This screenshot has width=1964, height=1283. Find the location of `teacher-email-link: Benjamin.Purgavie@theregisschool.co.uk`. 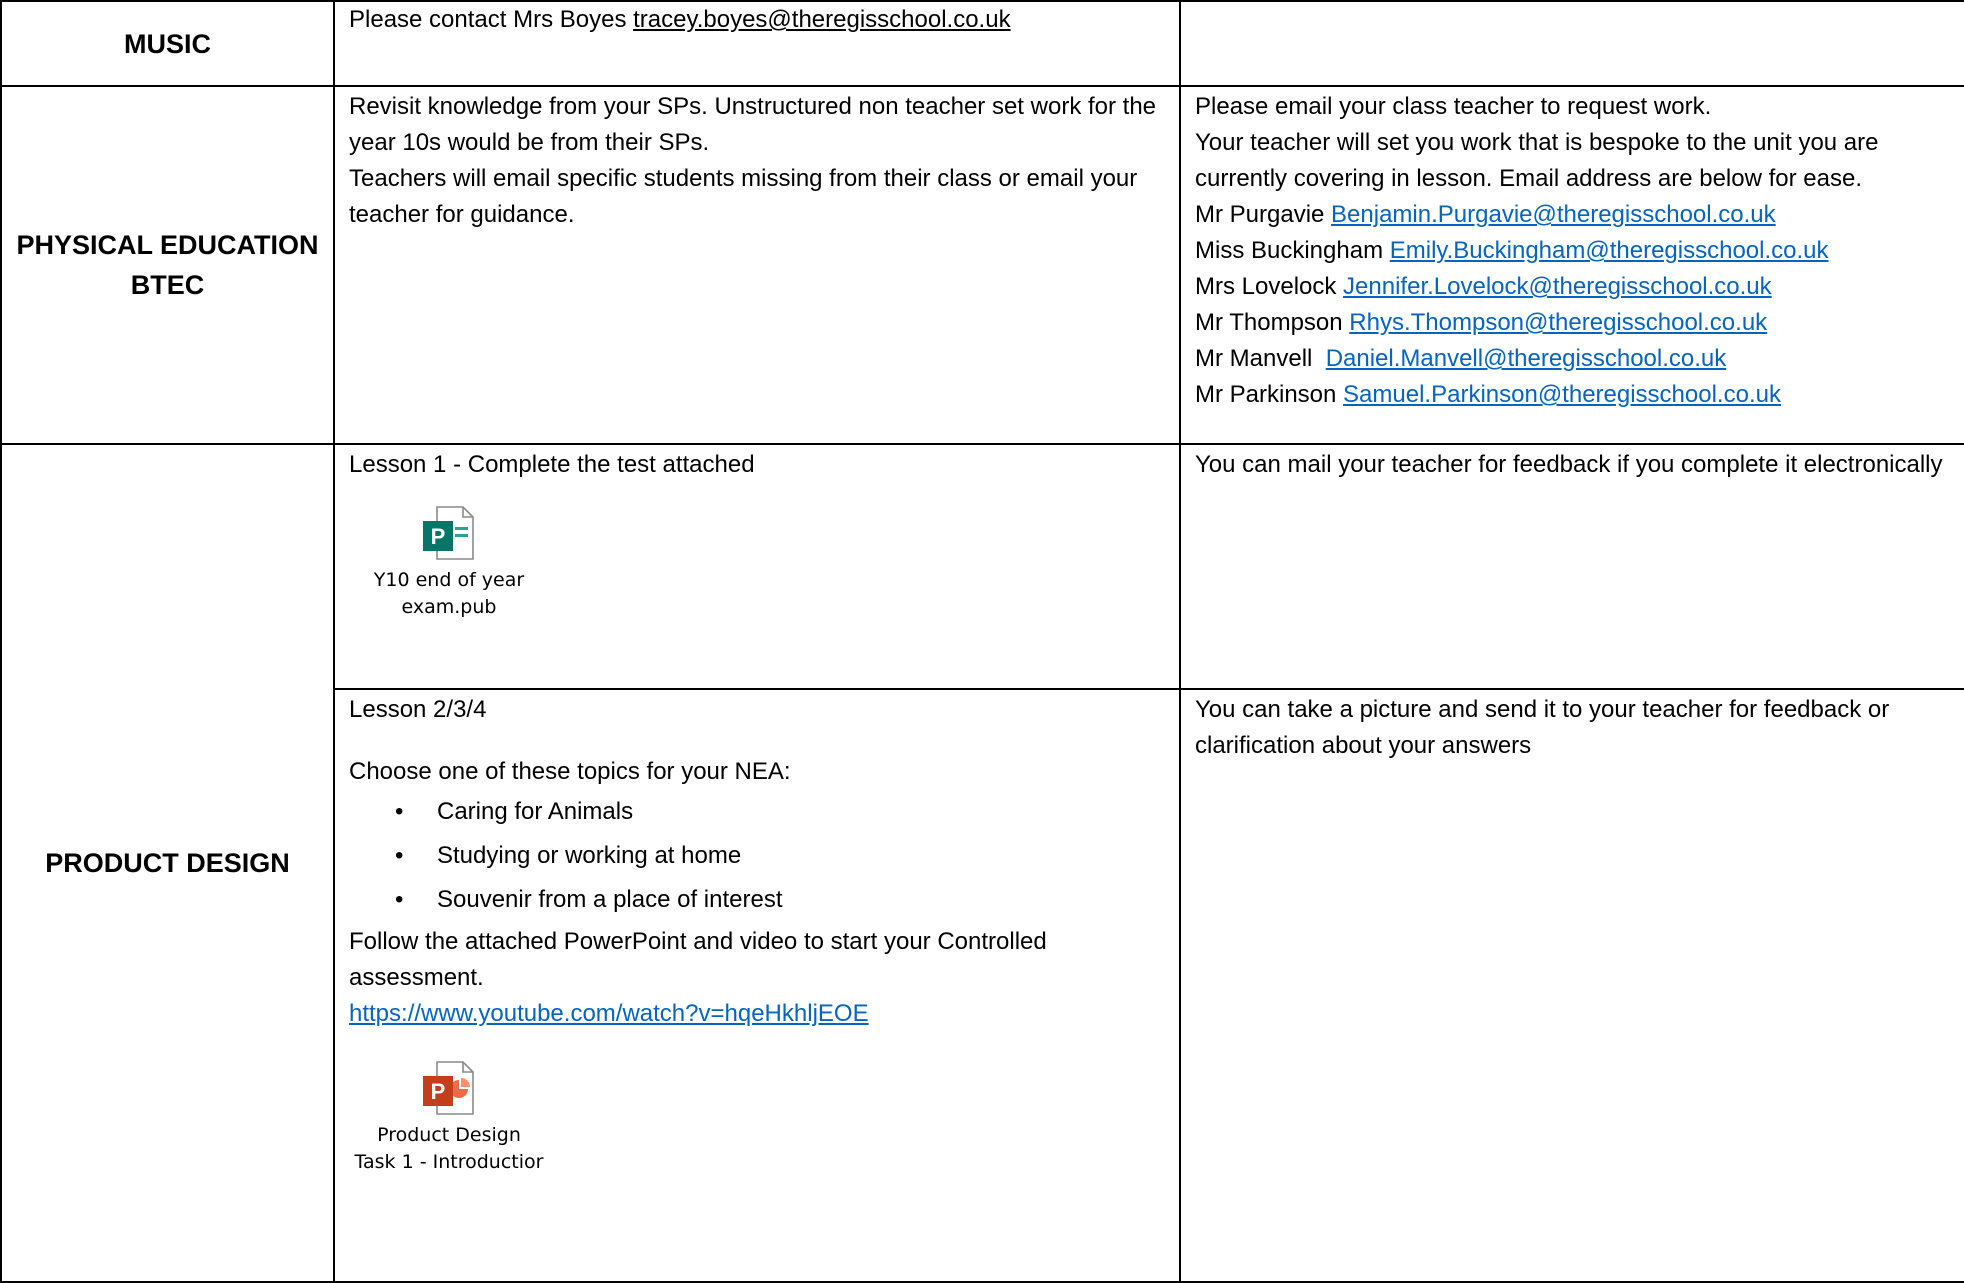

teacher-email-link: Benjamin.Purgavie@theregisschool.co.uk is located at coordinates (1553, 214).